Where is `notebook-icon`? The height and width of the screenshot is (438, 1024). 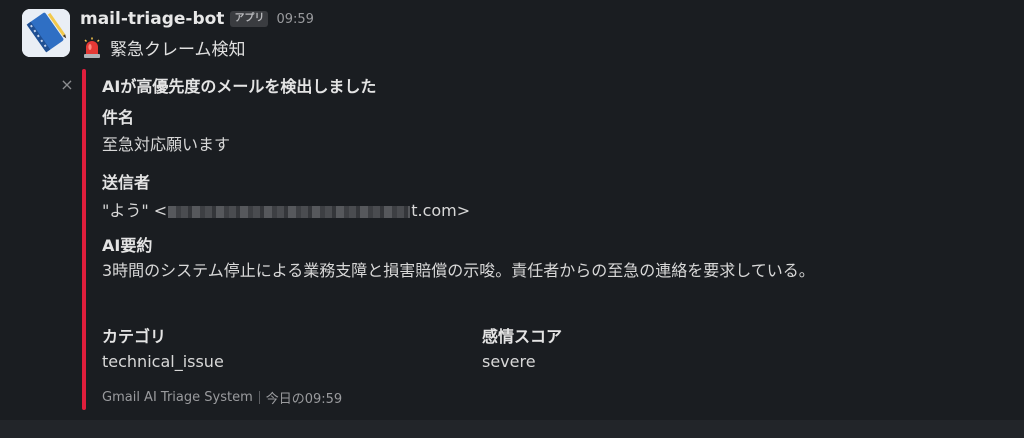
notebook-icon is located at coordinates (46, 33).